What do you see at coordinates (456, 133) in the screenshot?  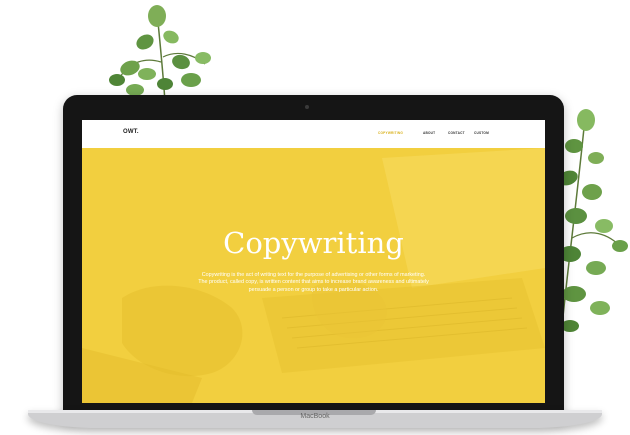 I see `nav-link-contact: CONTACT` at bounding box center [456, 133].